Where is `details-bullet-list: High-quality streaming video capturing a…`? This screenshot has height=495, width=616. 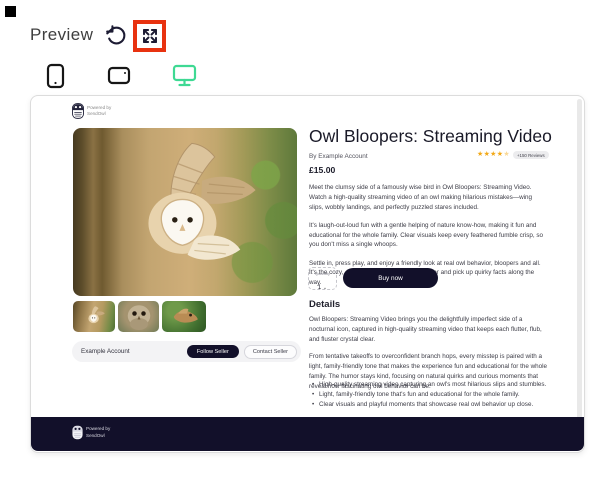 details-bullet-list: High-quality streaming video capturing a… is located at coordinates (432, 395).